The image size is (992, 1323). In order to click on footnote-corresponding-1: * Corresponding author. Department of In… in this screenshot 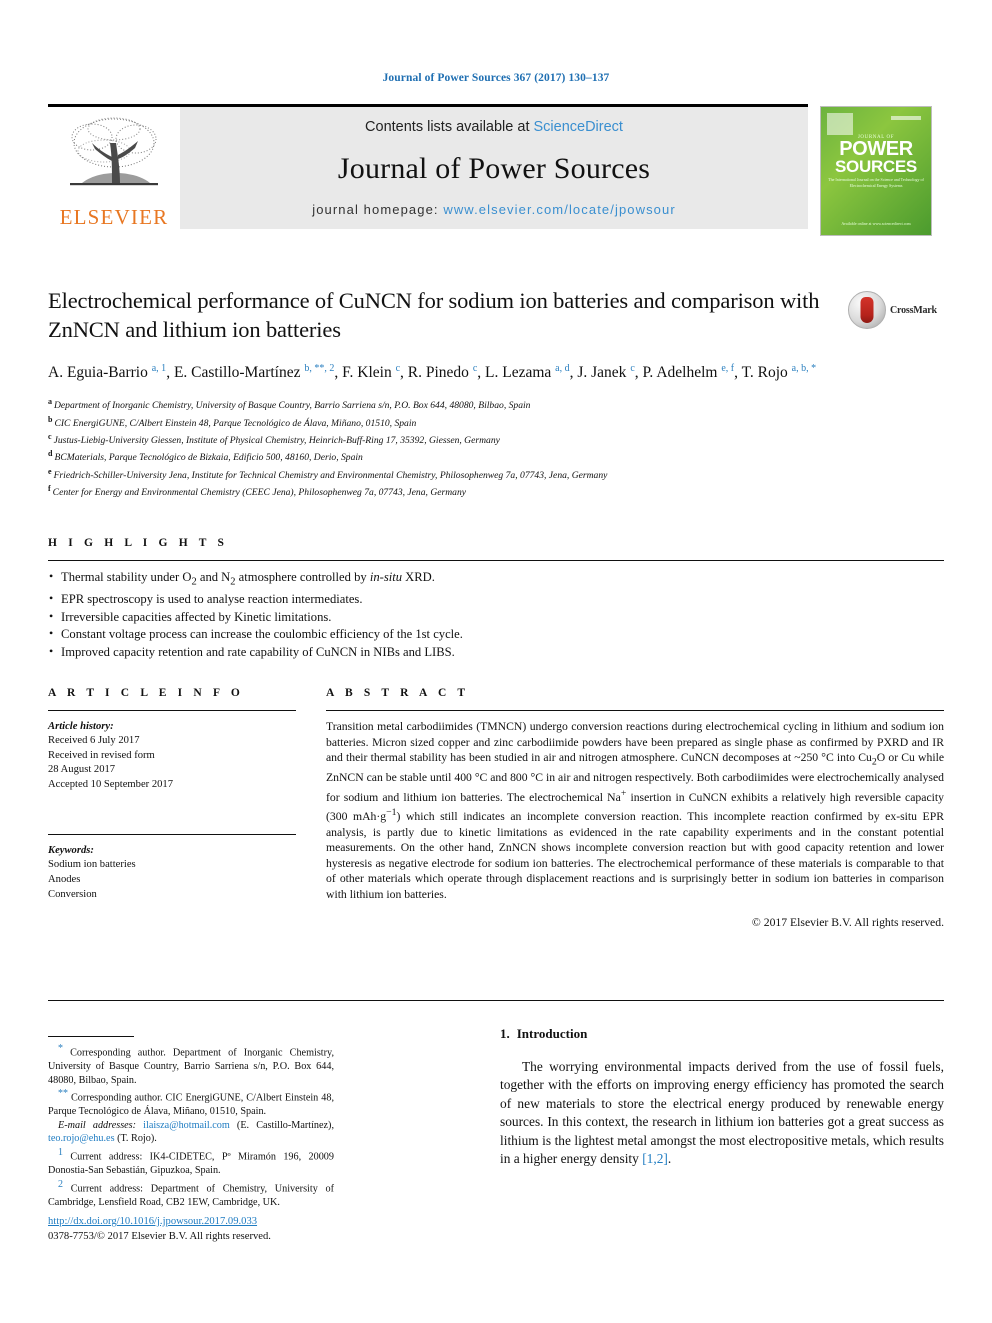, I will do `click(191, 1064)`.